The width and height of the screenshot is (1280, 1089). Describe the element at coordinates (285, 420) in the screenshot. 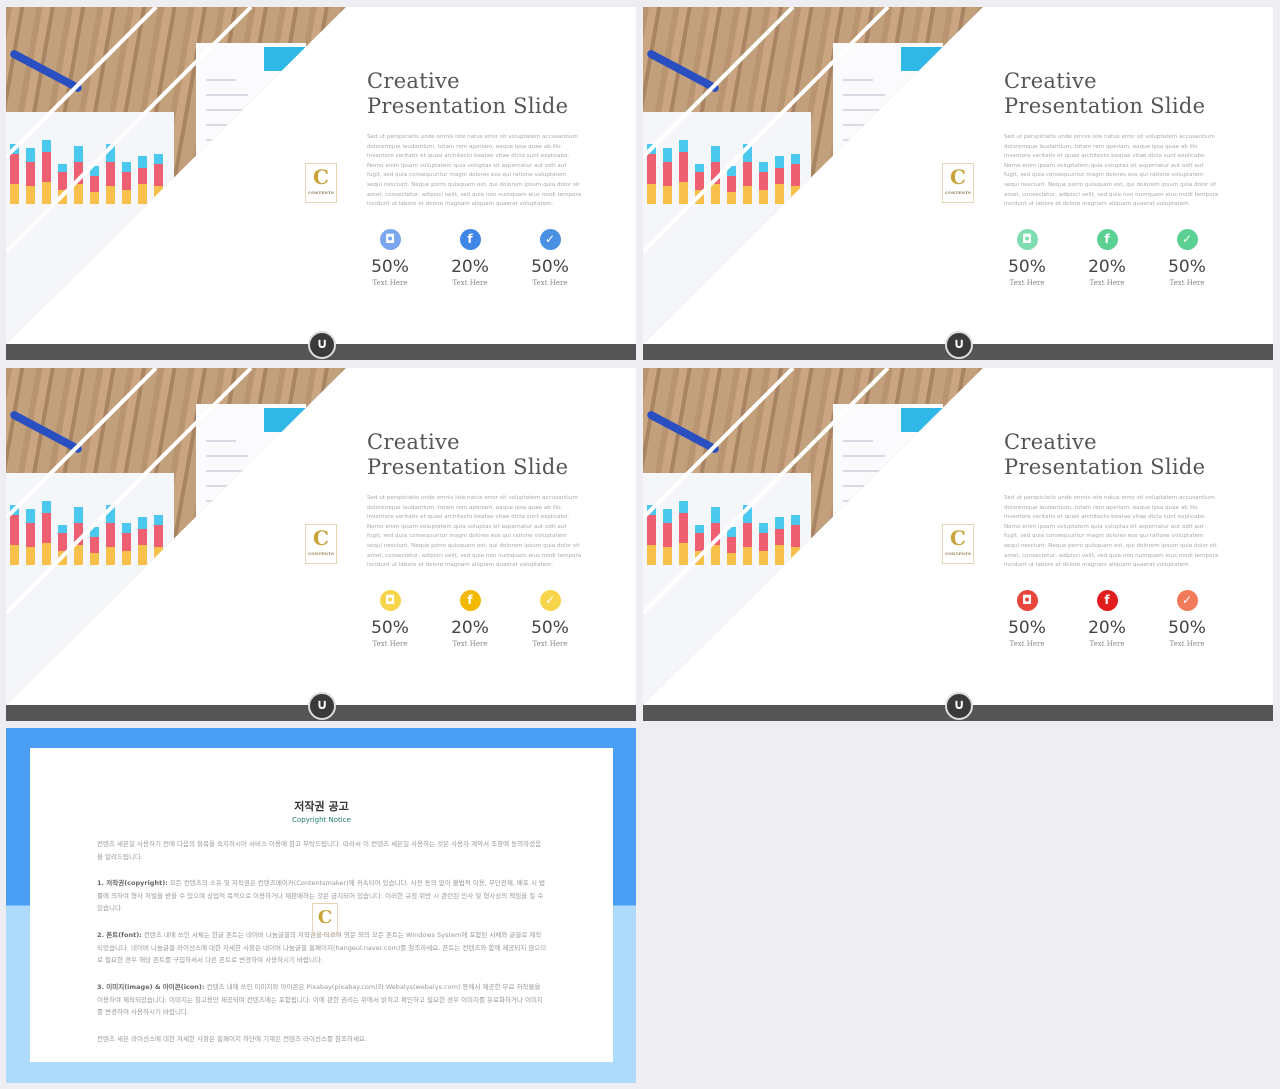

I see `resume-tag` at that location.